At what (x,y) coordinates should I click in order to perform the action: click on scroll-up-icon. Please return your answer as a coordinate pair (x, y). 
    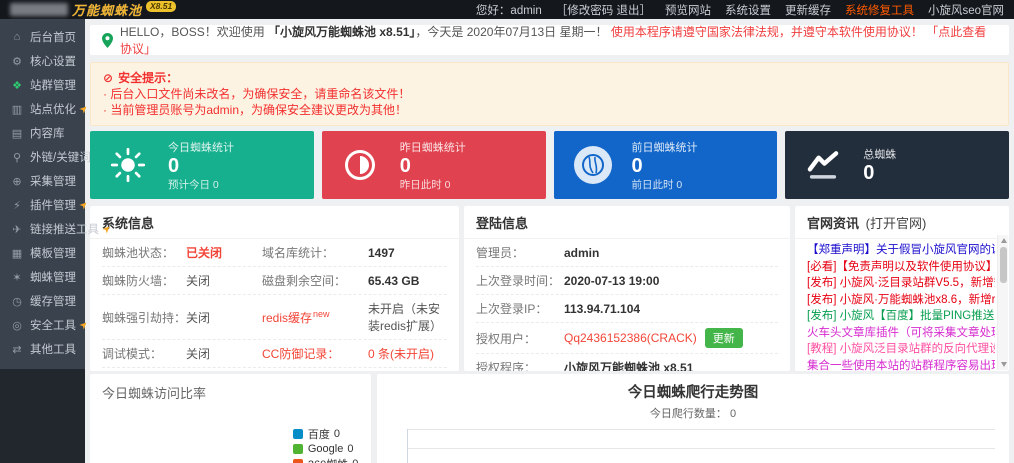
    Looking at the image, I should click on (1003, 240).